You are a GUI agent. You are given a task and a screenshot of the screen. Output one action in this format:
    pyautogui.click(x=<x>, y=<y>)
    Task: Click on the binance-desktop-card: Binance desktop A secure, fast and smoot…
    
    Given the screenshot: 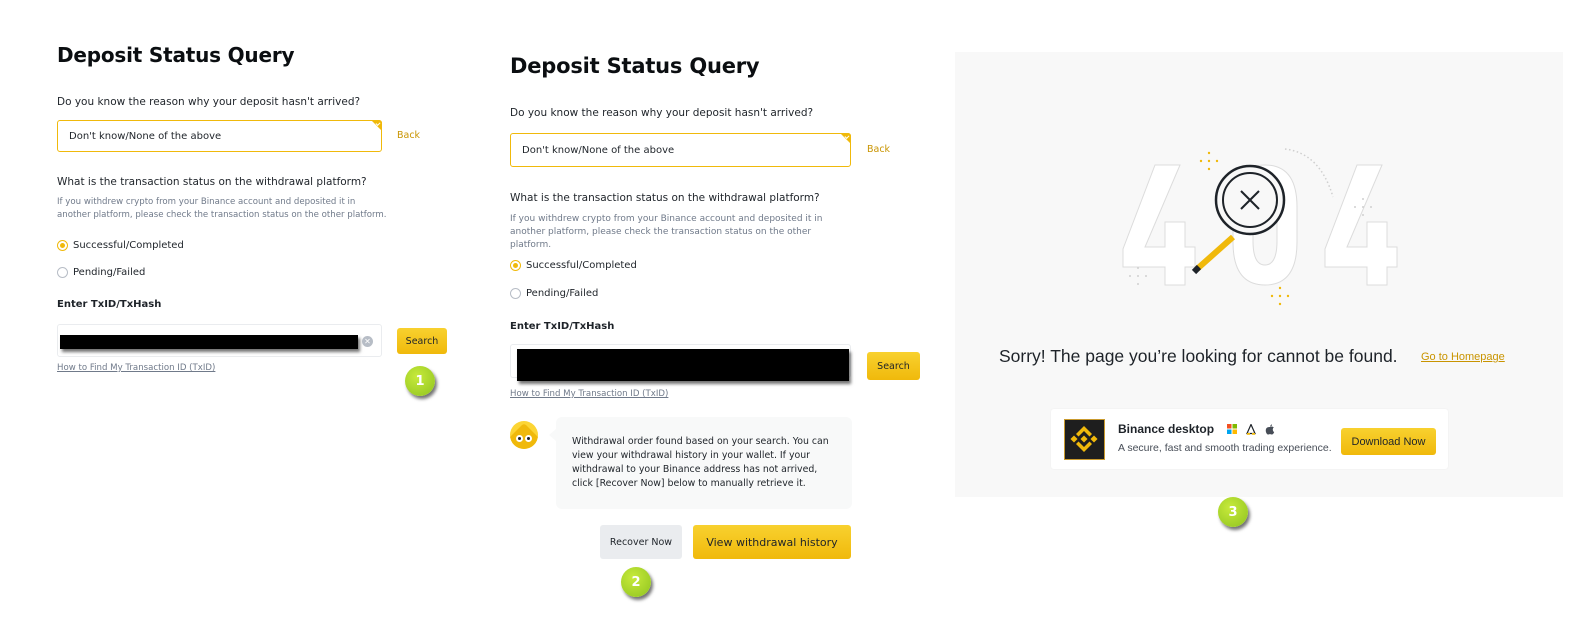 What is the action you would take?
    pyautogui.click(x=1249, y=439)
    